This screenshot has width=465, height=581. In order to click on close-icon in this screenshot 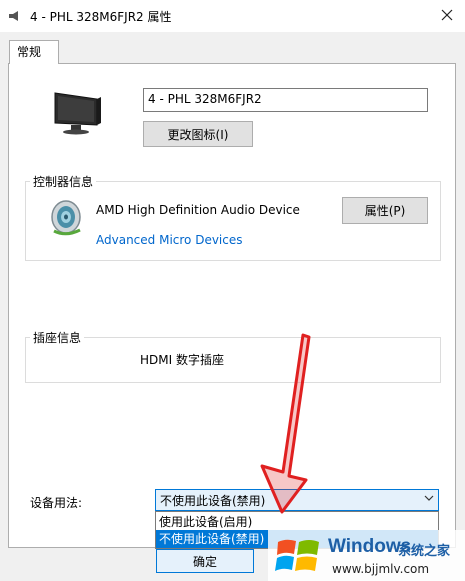, I will do `click(447, 15)`.